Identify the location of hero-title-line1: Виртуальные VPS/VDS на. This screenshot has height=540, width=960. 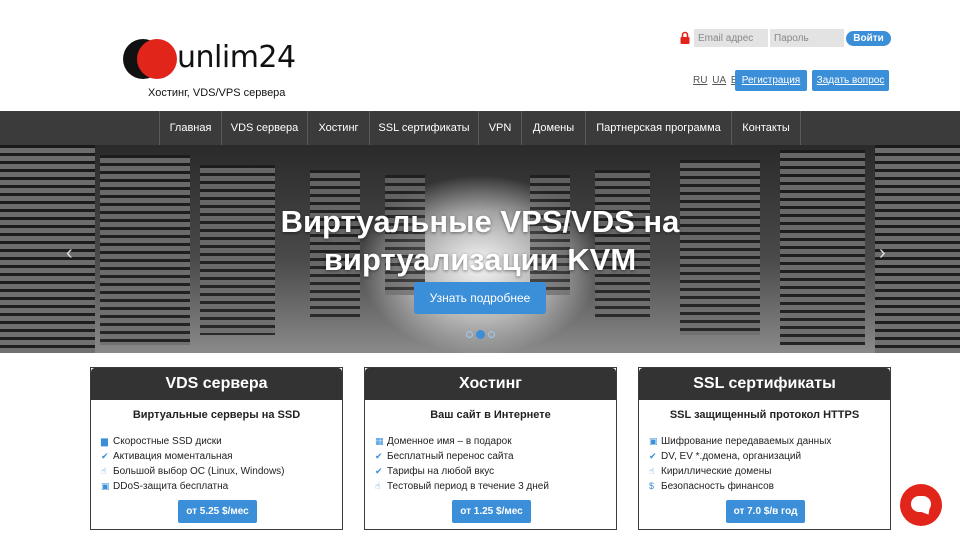
(480, 221).